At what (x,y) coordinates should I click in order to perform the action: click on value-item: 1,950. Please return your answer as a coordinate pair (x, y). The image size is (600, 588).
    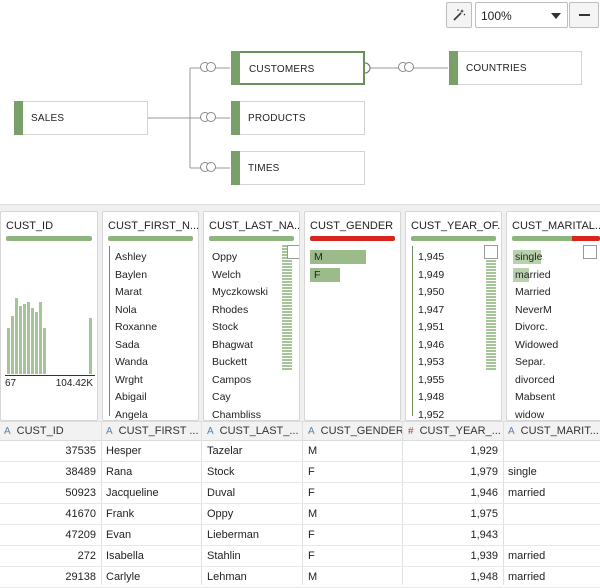
    Looking at the image, I should click on (431, 293).